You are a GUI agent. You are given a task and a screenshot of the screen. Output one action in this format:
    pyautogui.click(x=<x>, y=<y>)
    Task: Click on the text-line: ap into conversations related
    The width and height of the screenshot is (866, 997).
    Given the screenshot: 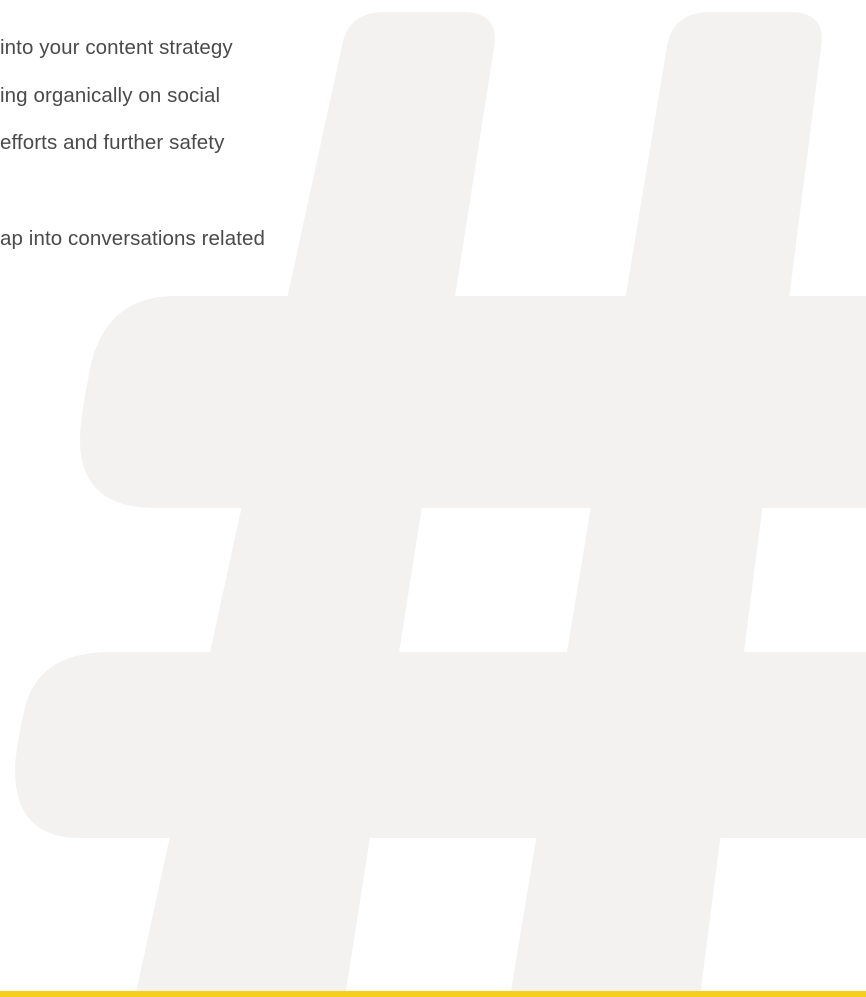 What is the action you would take?
    pyautogui.click(x=133, y=238)
    